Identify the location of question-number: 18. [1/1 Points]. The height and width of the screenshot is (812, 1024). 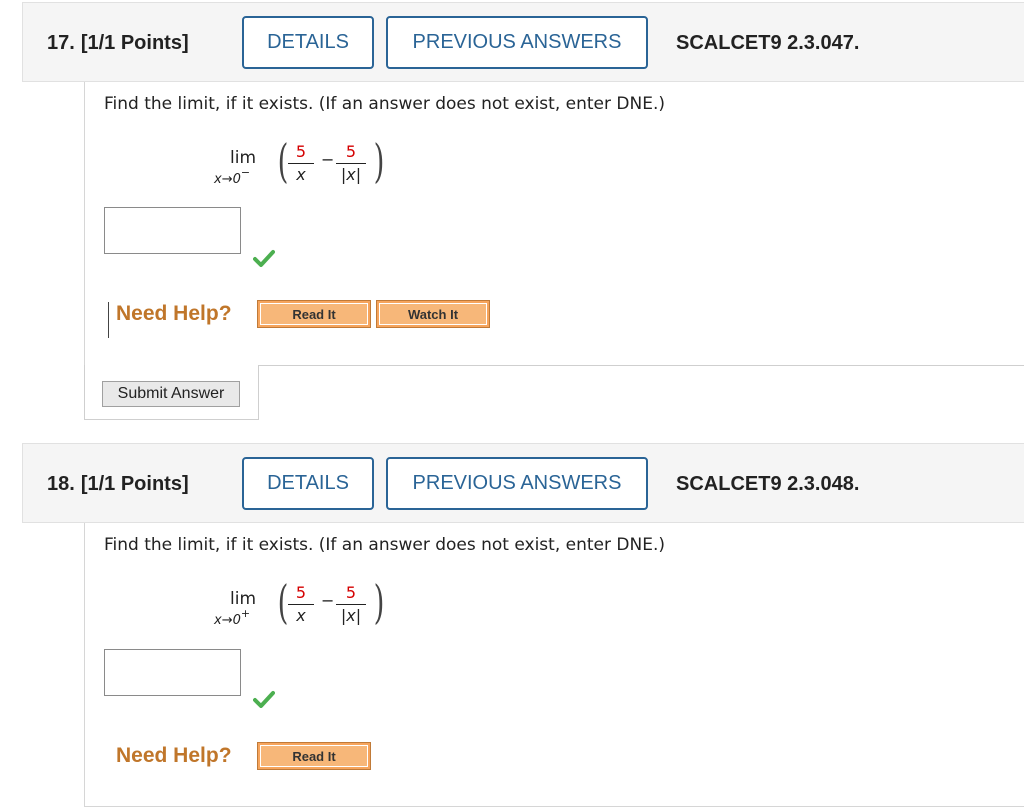
(118, 484).